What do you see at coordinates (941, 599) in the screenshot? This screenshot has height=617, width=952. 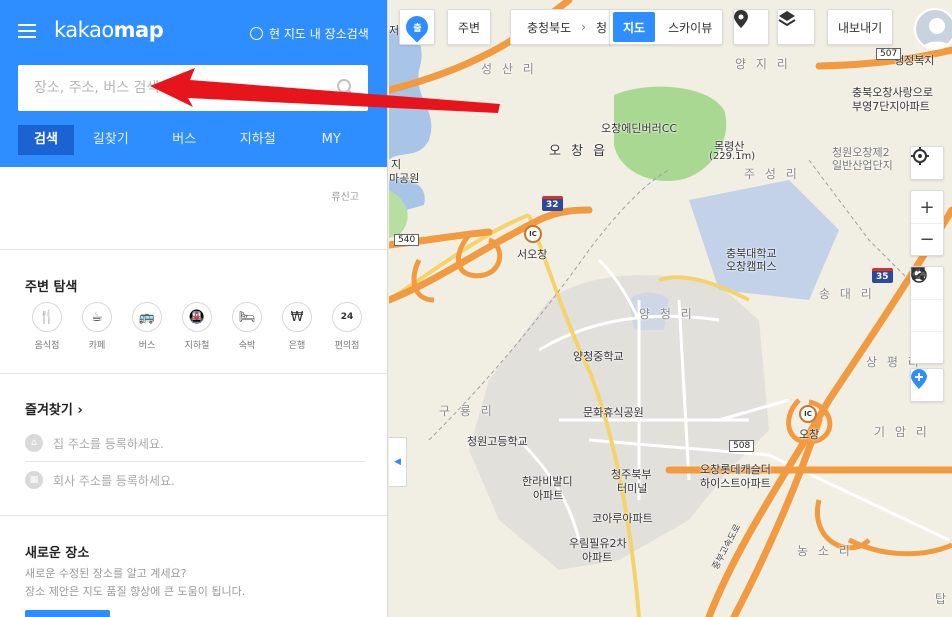 I see `map-label: 탑` at bounding box center [941, 599].